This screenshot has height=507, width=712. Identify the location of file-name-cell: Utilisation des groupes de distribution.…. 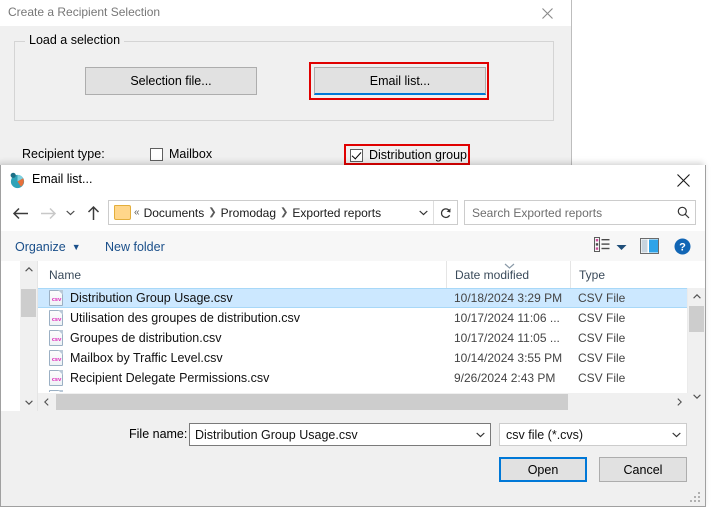
(174, 318).